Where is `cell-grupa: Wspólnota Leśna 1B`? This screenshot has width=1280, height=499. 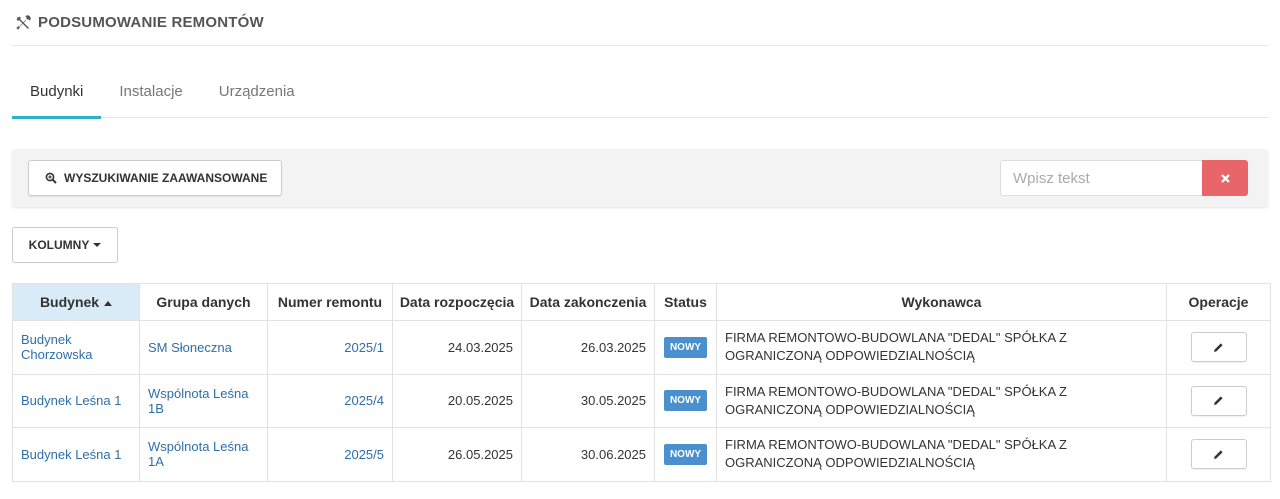
cell-grupa: Wspólnota Leśna 1B is located at coordinates (203, 400).